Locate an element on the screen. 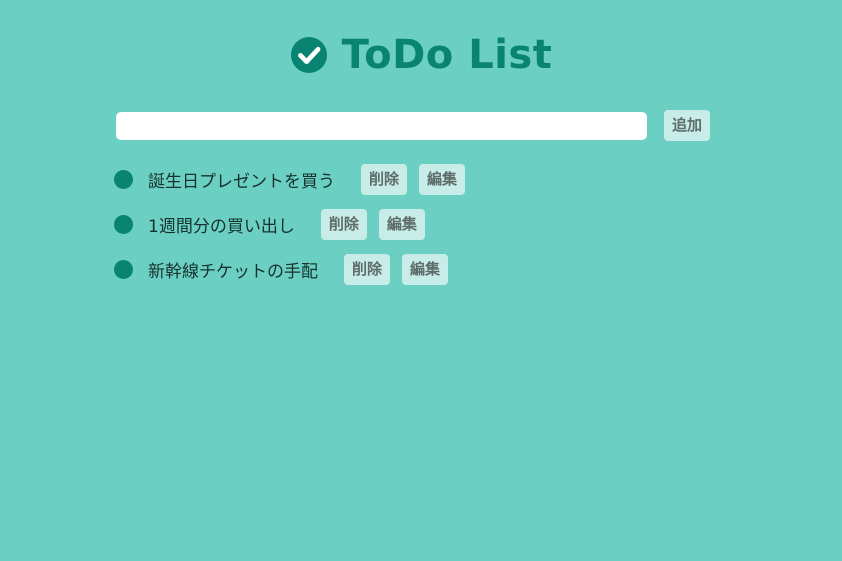 Image resolution: width=842 pixels, height=561 pixels. app-header: ToDo List is located at coordinates (421, 55).